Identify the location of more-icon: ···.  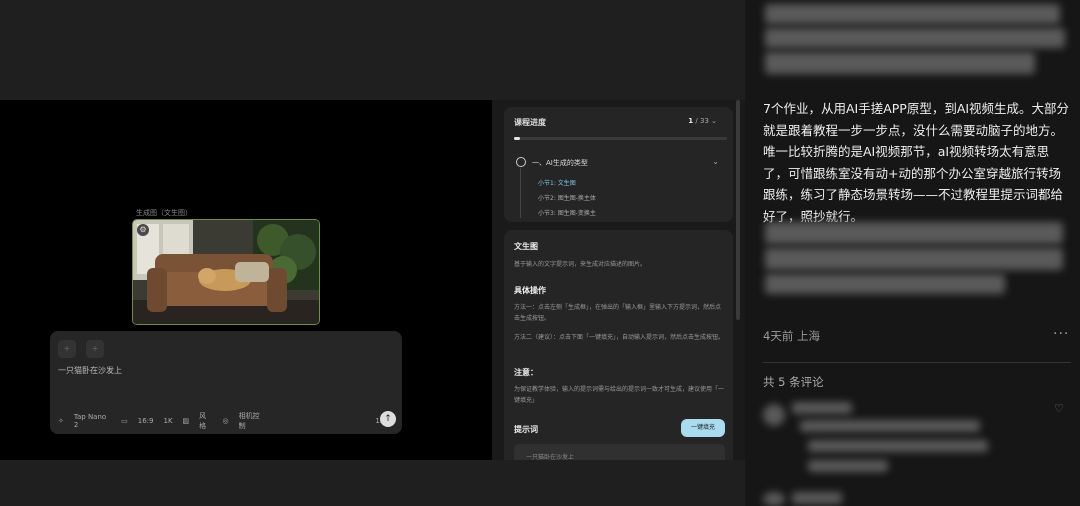
(1061, 334).